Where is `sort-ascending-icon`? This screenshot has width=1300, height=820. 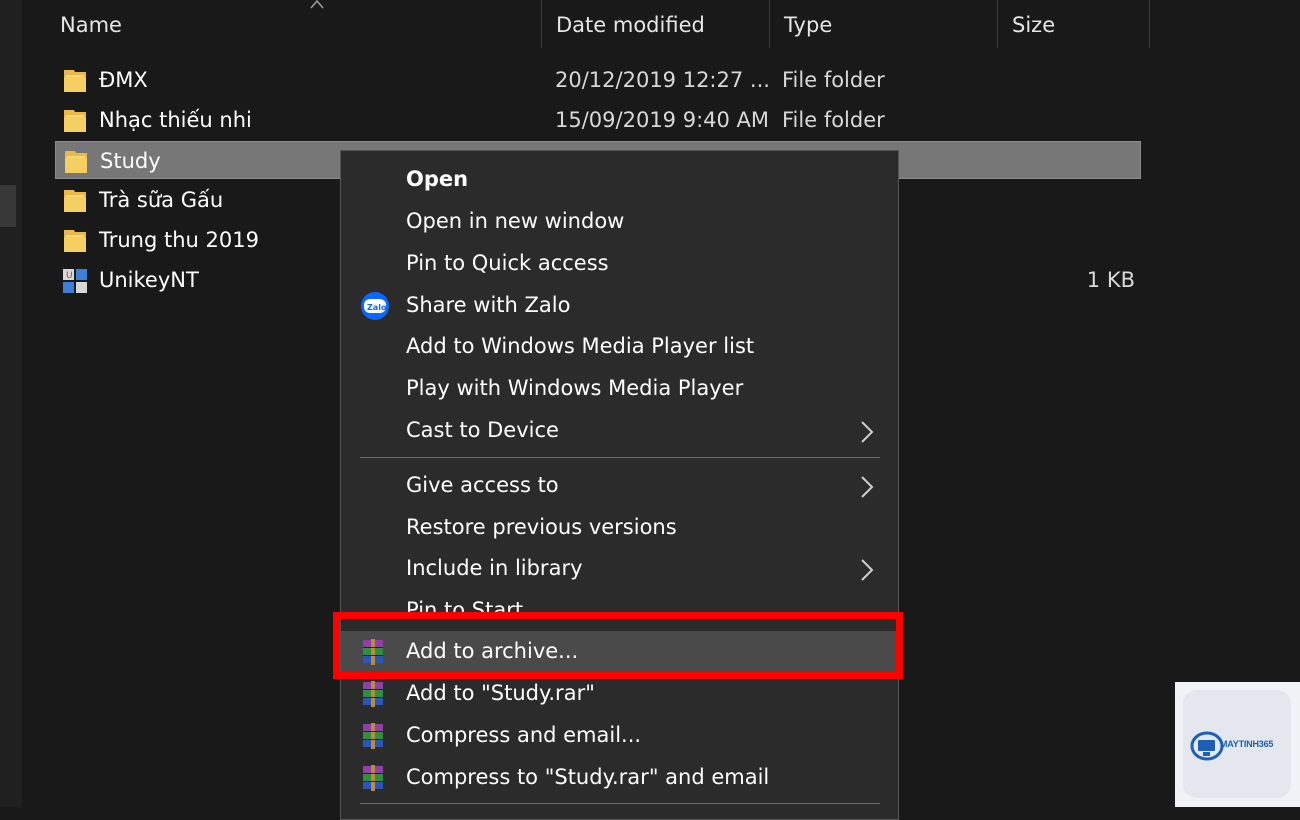 sort-ascending-icon is located at coordinates (317, 4).